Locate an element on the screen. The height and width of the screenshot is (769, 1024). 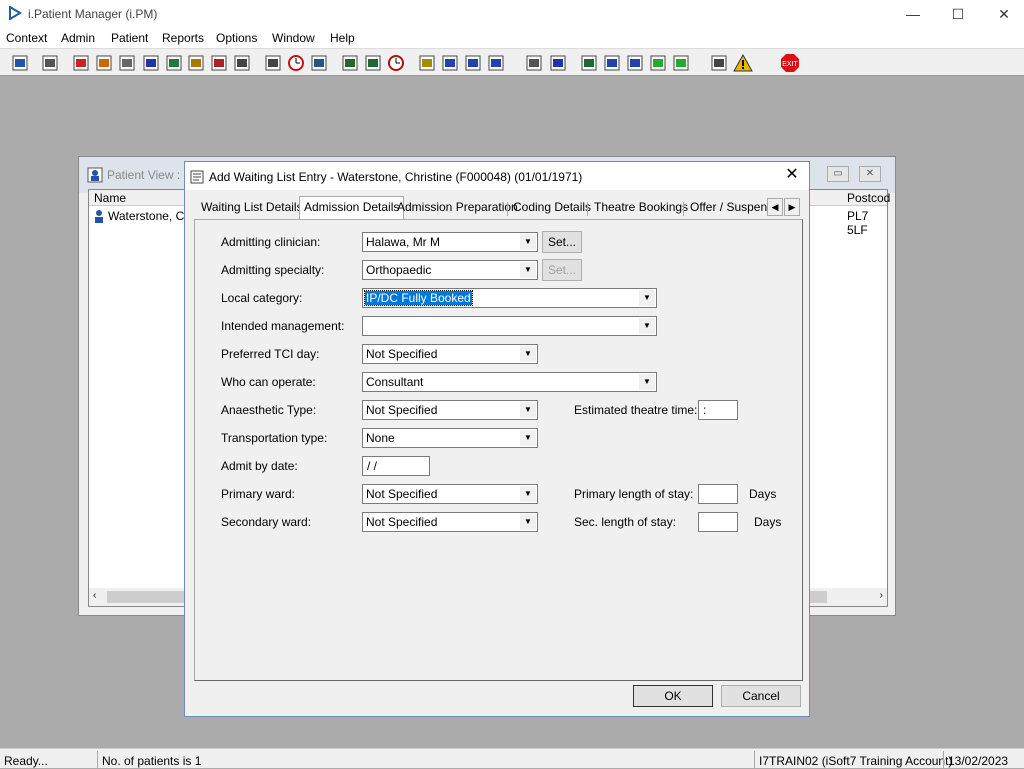
transportation-type-select: None ▼ is located at coordinates (450, 438).